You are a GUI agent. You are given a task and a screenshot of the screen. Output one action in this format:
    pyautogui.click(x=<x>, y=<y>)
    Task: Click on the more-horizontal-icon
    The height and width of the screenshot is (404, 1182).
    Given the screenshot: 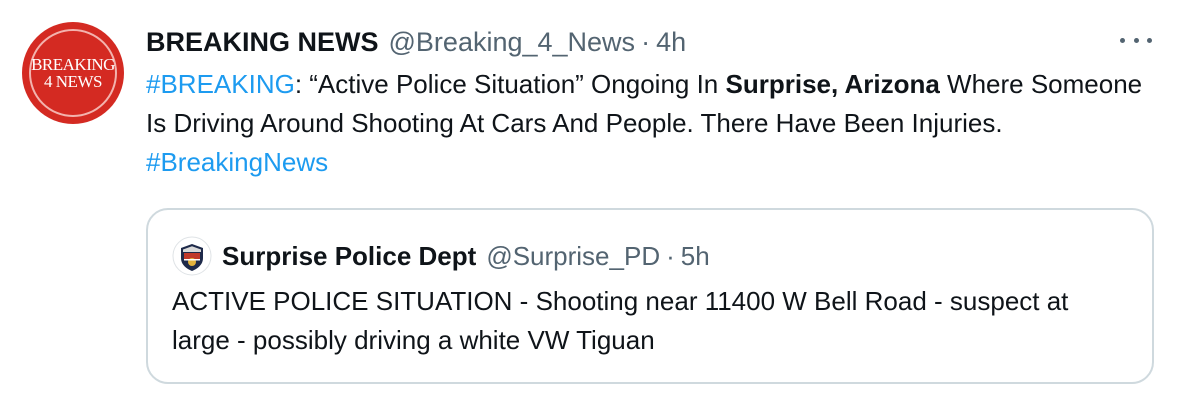 What is the action you would take?
    pyautogui.click(x=1136, y=40)
    